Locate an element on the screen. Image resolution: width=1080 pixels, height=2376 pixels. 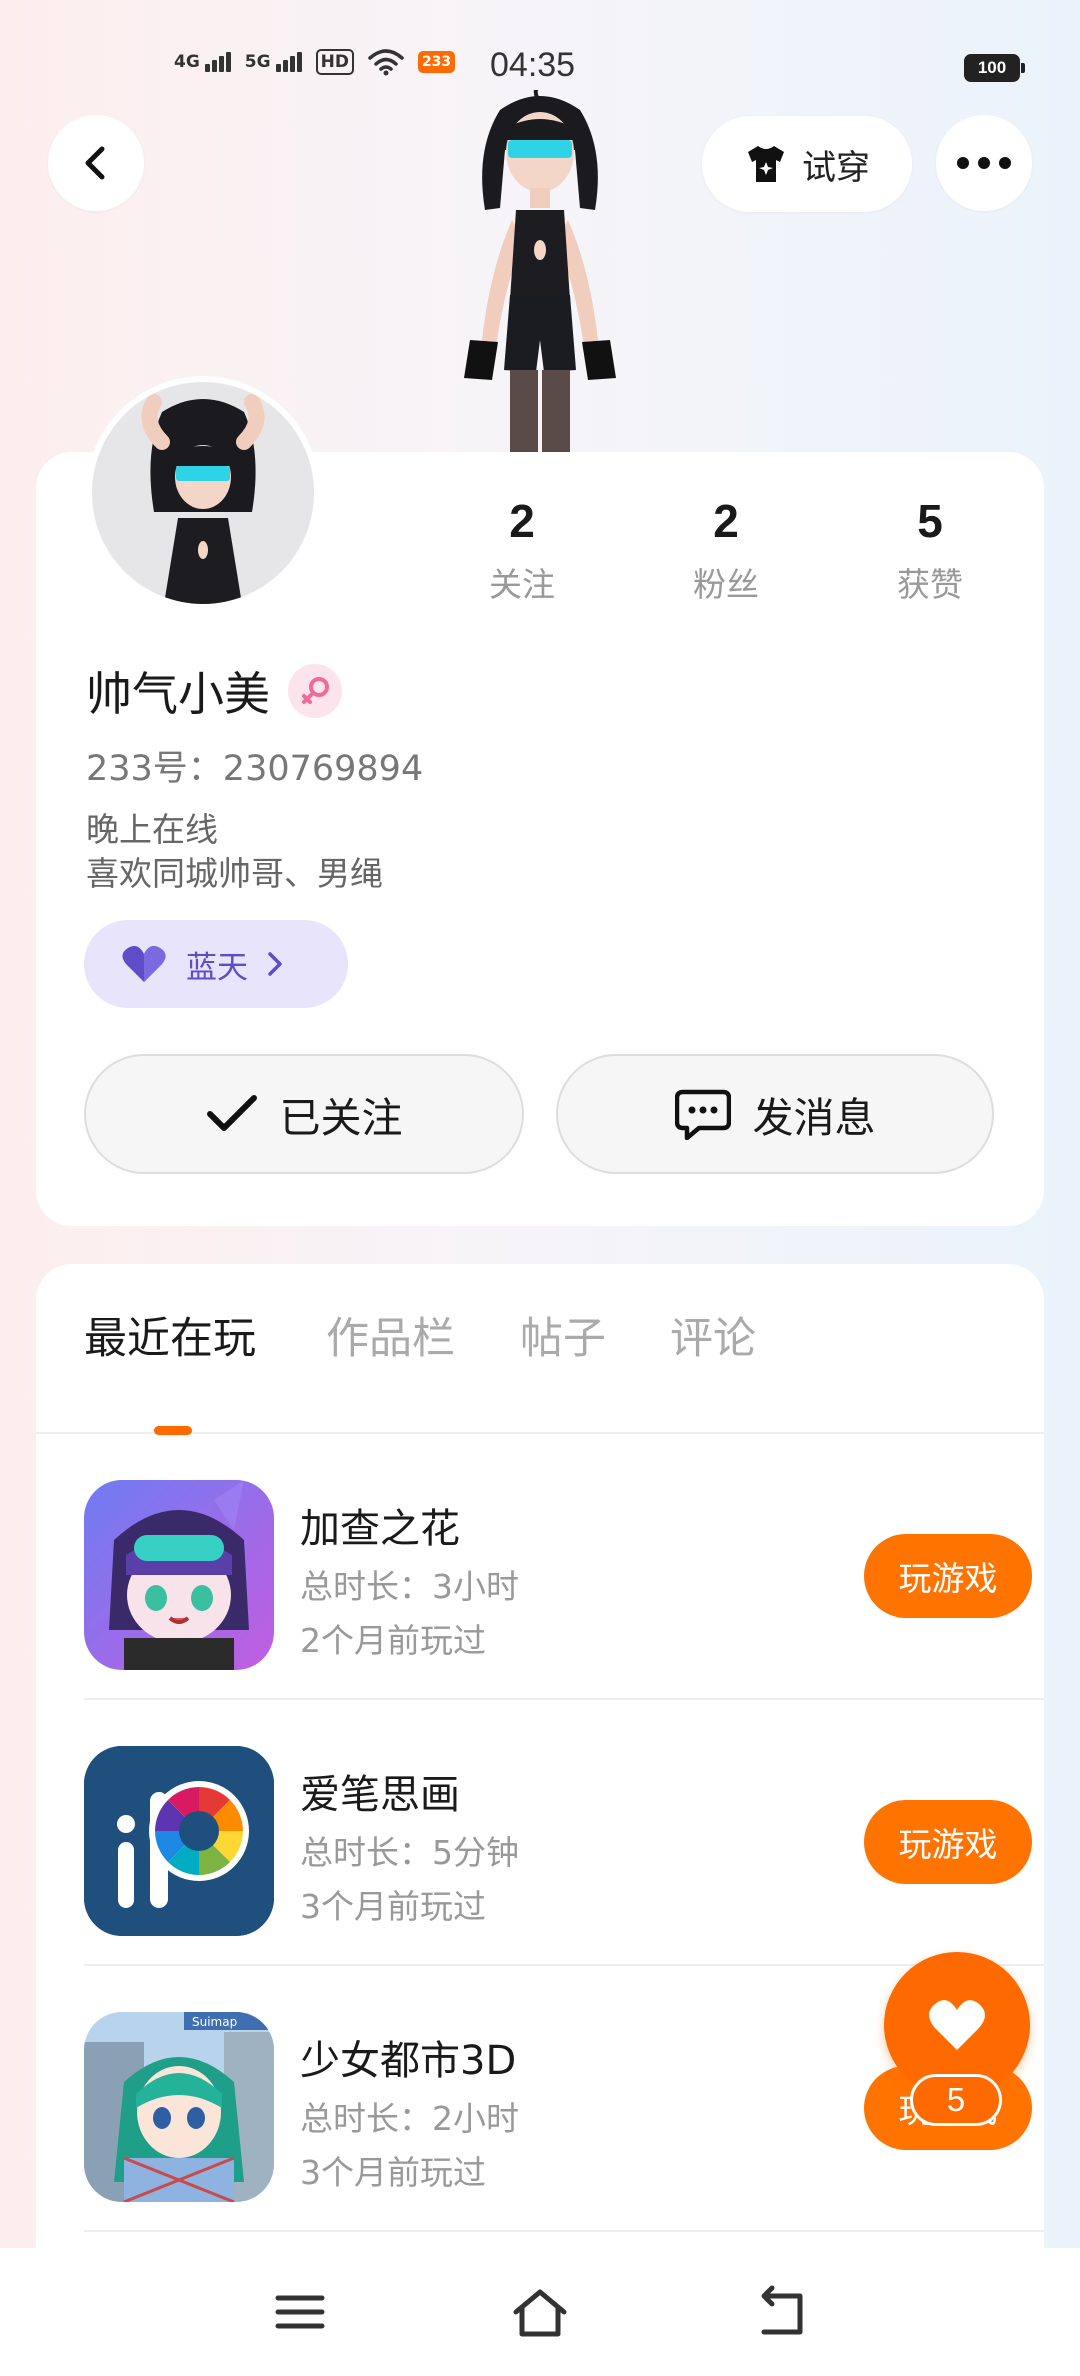
list-item: 爱笔思画 总时长：5分钟 3个月前玩过 玩游戏 is located at coordinates (564, 1833).